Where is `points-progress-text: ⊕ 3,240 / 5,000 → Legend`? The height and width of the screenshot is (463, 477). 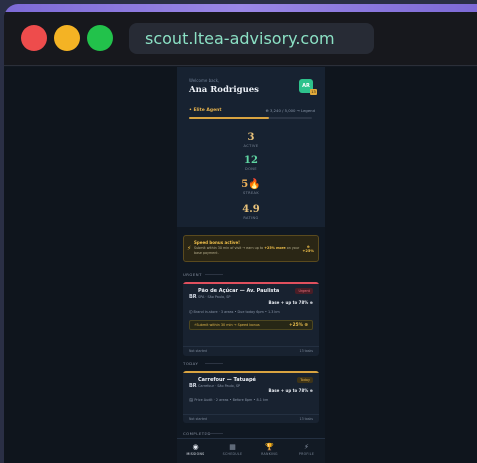 points-progress-text: ⊕ 3,240 / 5,000 → Legend is located at coordinates (290, 110).